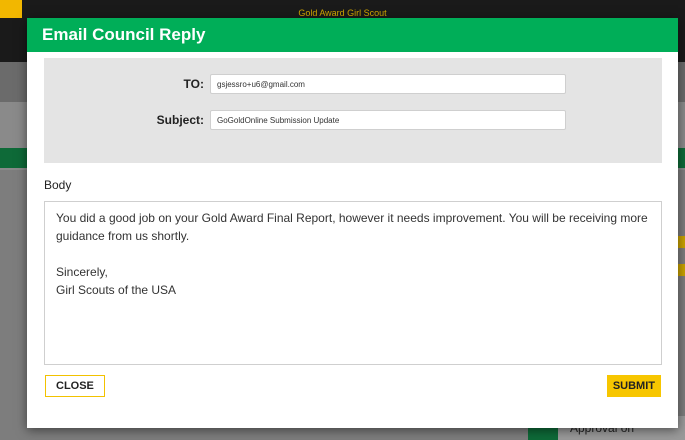 The image size is (685, 440). Describe the element at coordinates (352, 35) in the screenshot. I see `dialog-title: Email Council Reply` at that location.